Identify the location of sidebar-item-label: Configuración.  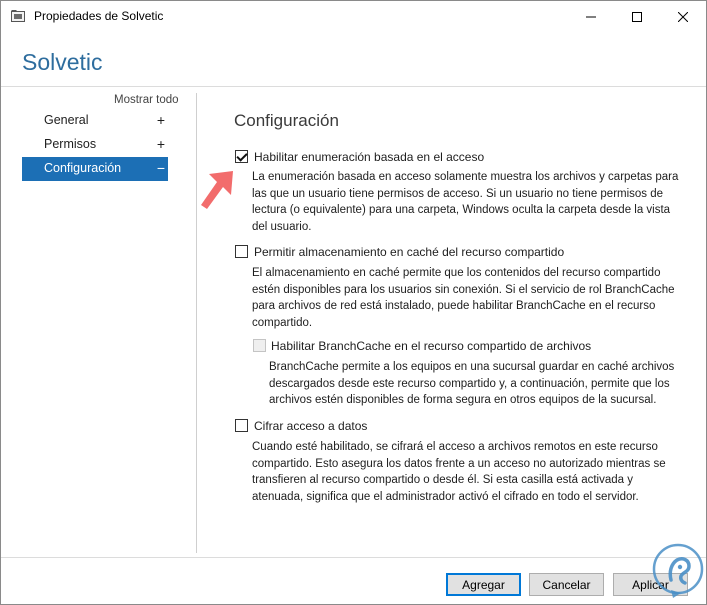
(83, 168).